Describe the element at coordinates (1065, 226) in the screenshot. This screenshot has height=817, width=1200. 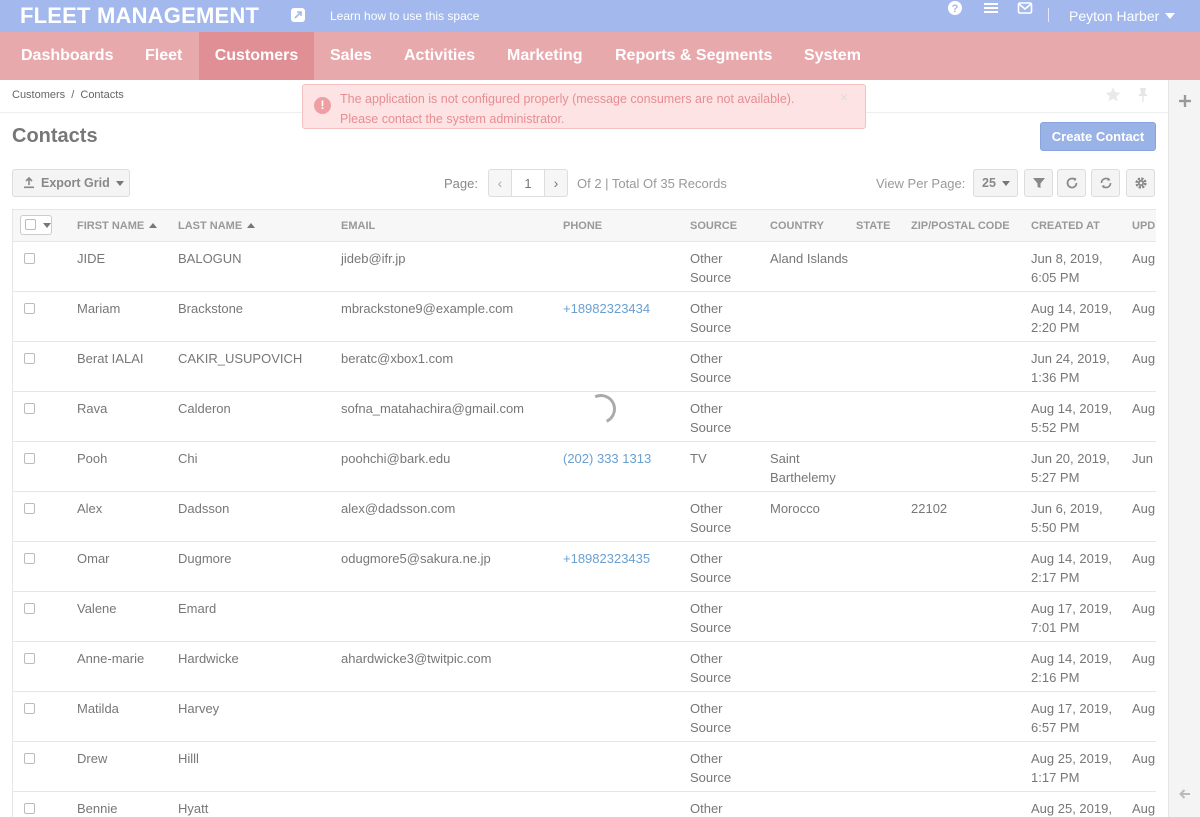
I see `column-header-created-at: CREATED AT` at that location.